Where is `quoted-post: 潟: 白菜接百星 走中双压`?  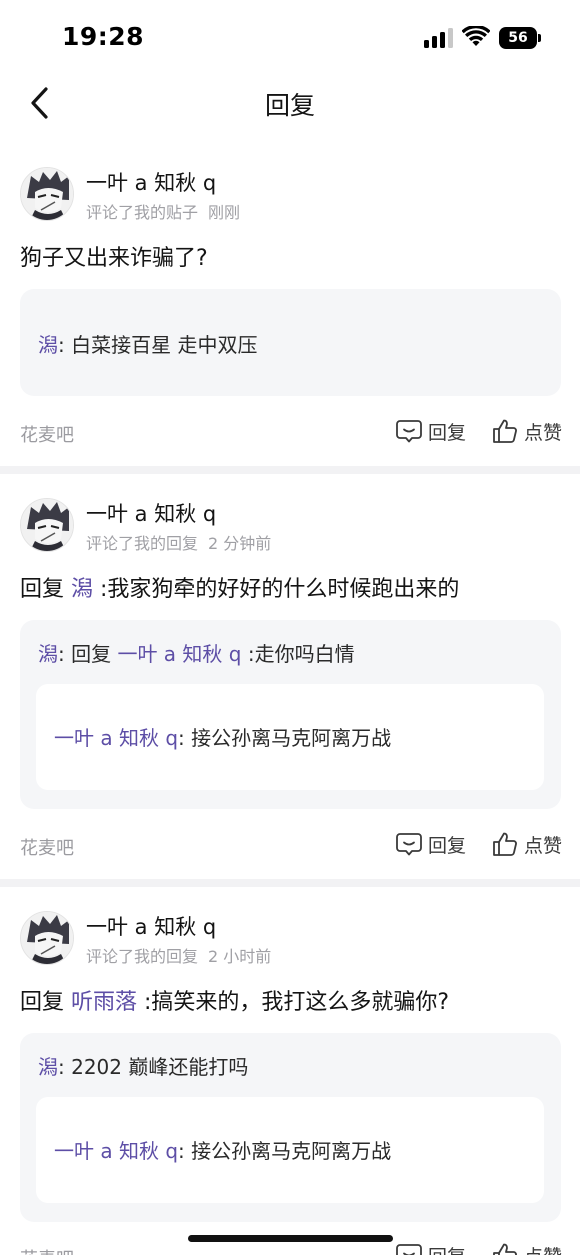 quoted-post: 潟: 白菜接百星 走中双压 is located at coordinates (290, 342).